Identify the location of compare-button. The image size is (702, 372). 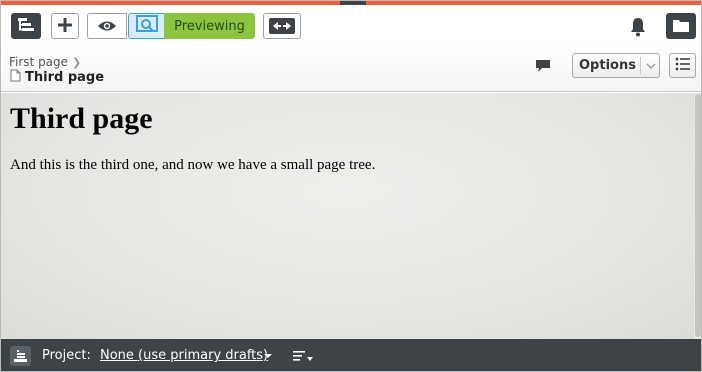
(282, 26).